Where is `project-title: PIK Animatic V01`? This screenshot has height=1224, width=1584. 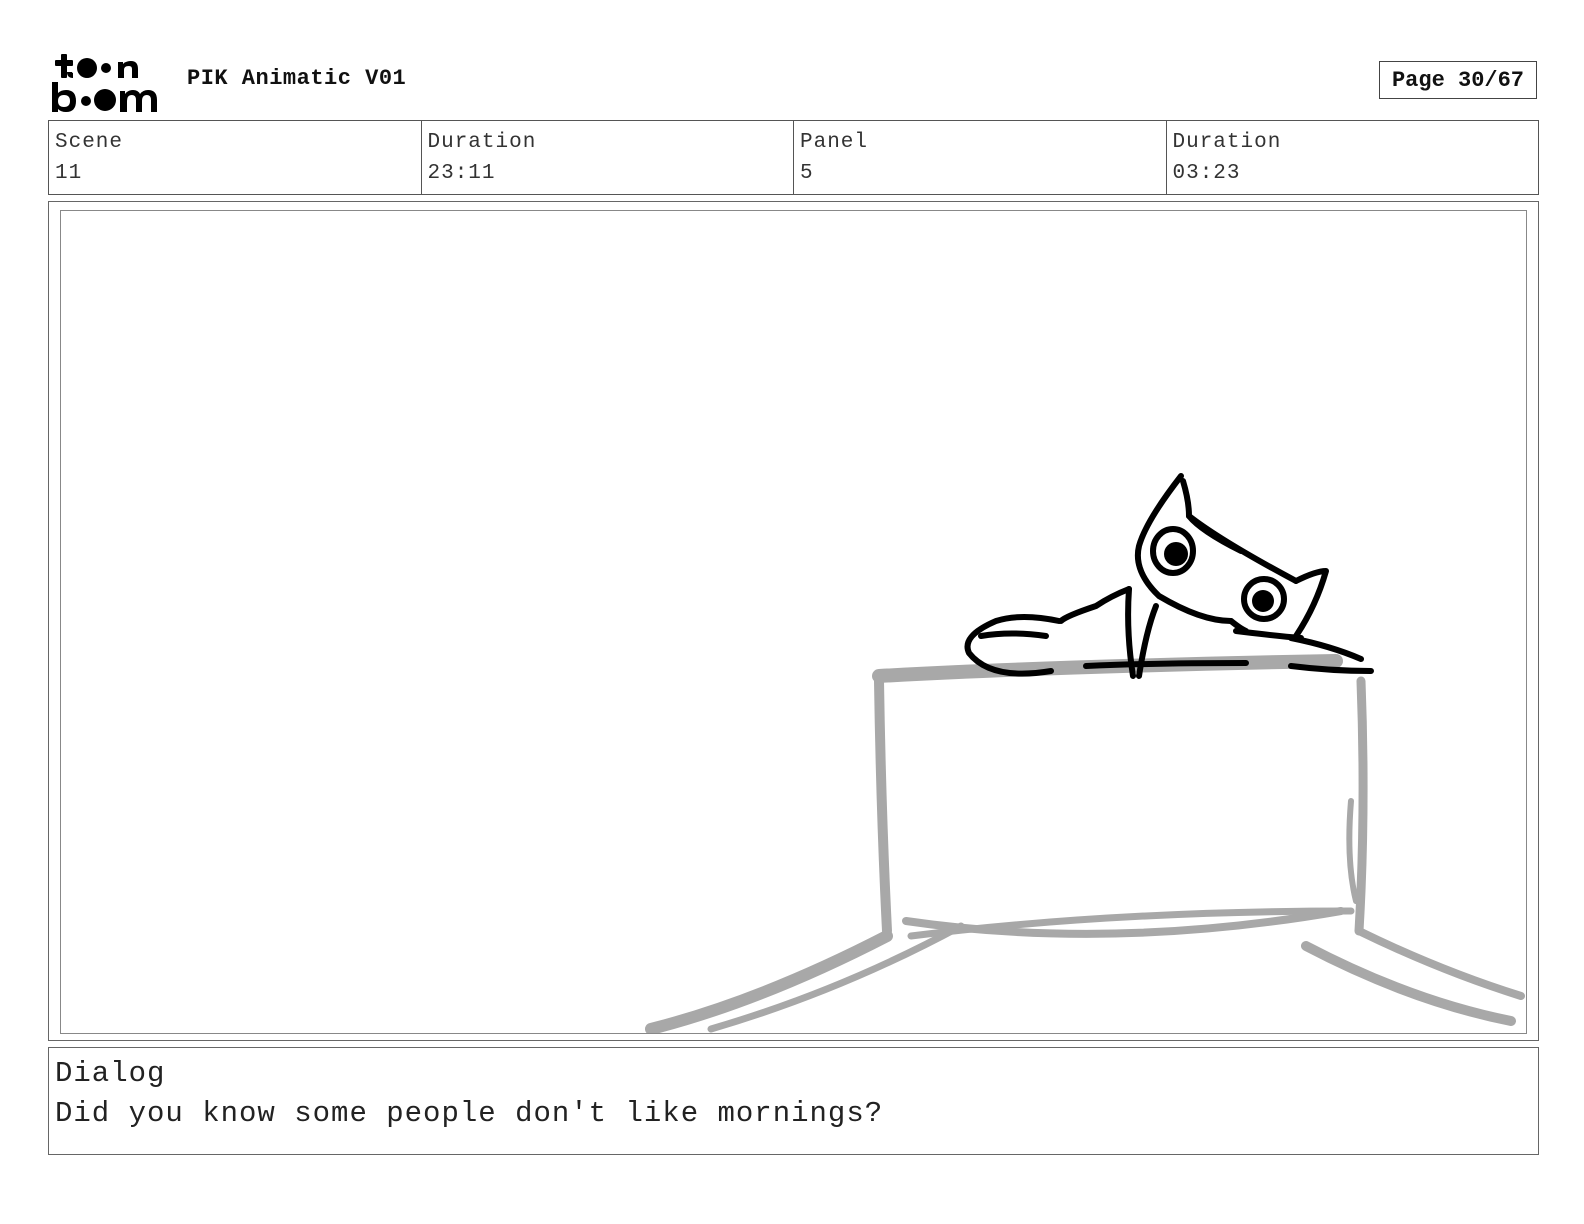 project-title: PIK Animatic V01 is located at coordinates (297, 78).